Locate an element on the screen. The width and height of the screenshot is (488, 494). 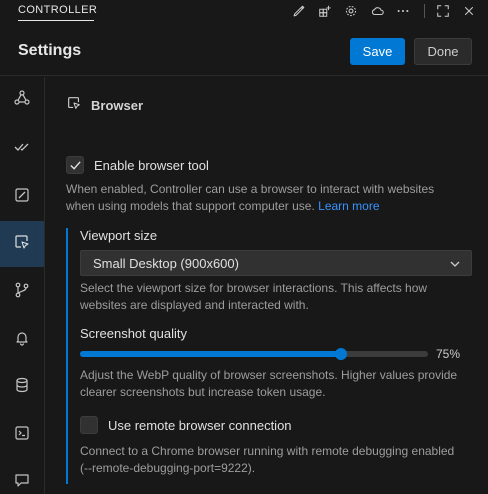
active-tab-indicator is located at coordinates (56, 20).